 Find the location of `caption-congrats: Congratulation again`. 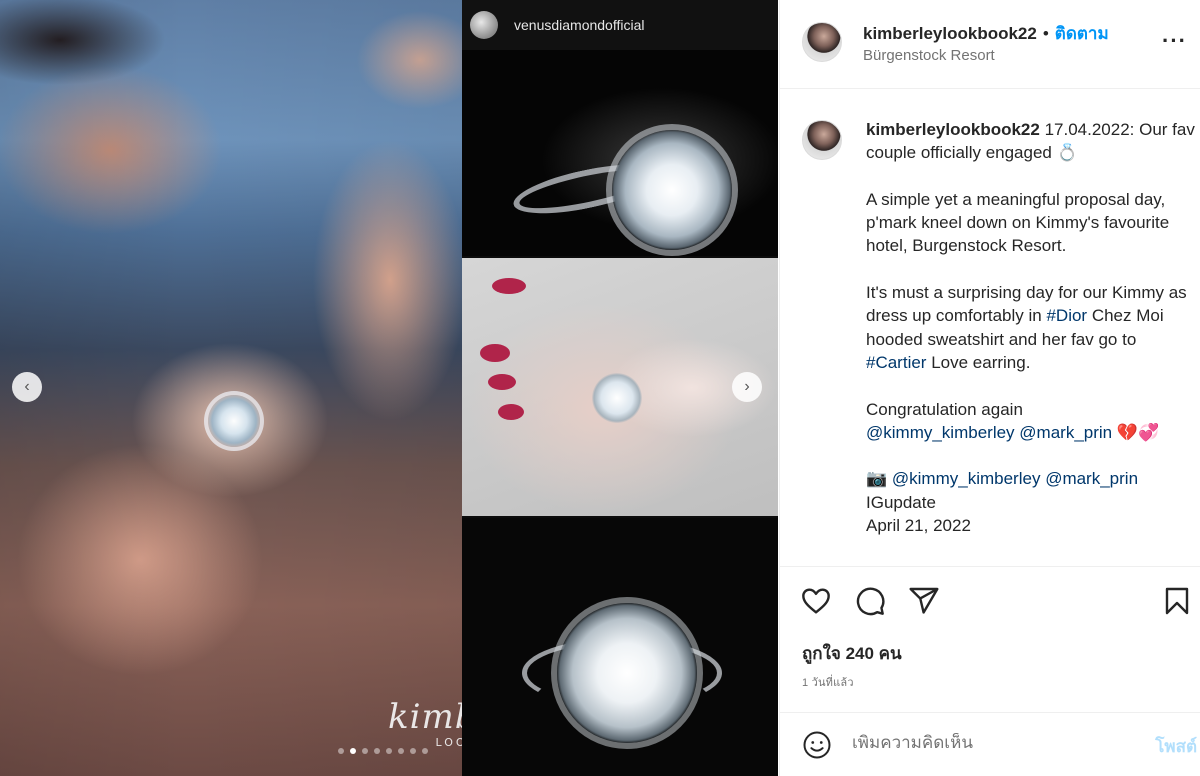

caption-congrats: Congratulation again is located at coordinates (944, 409).